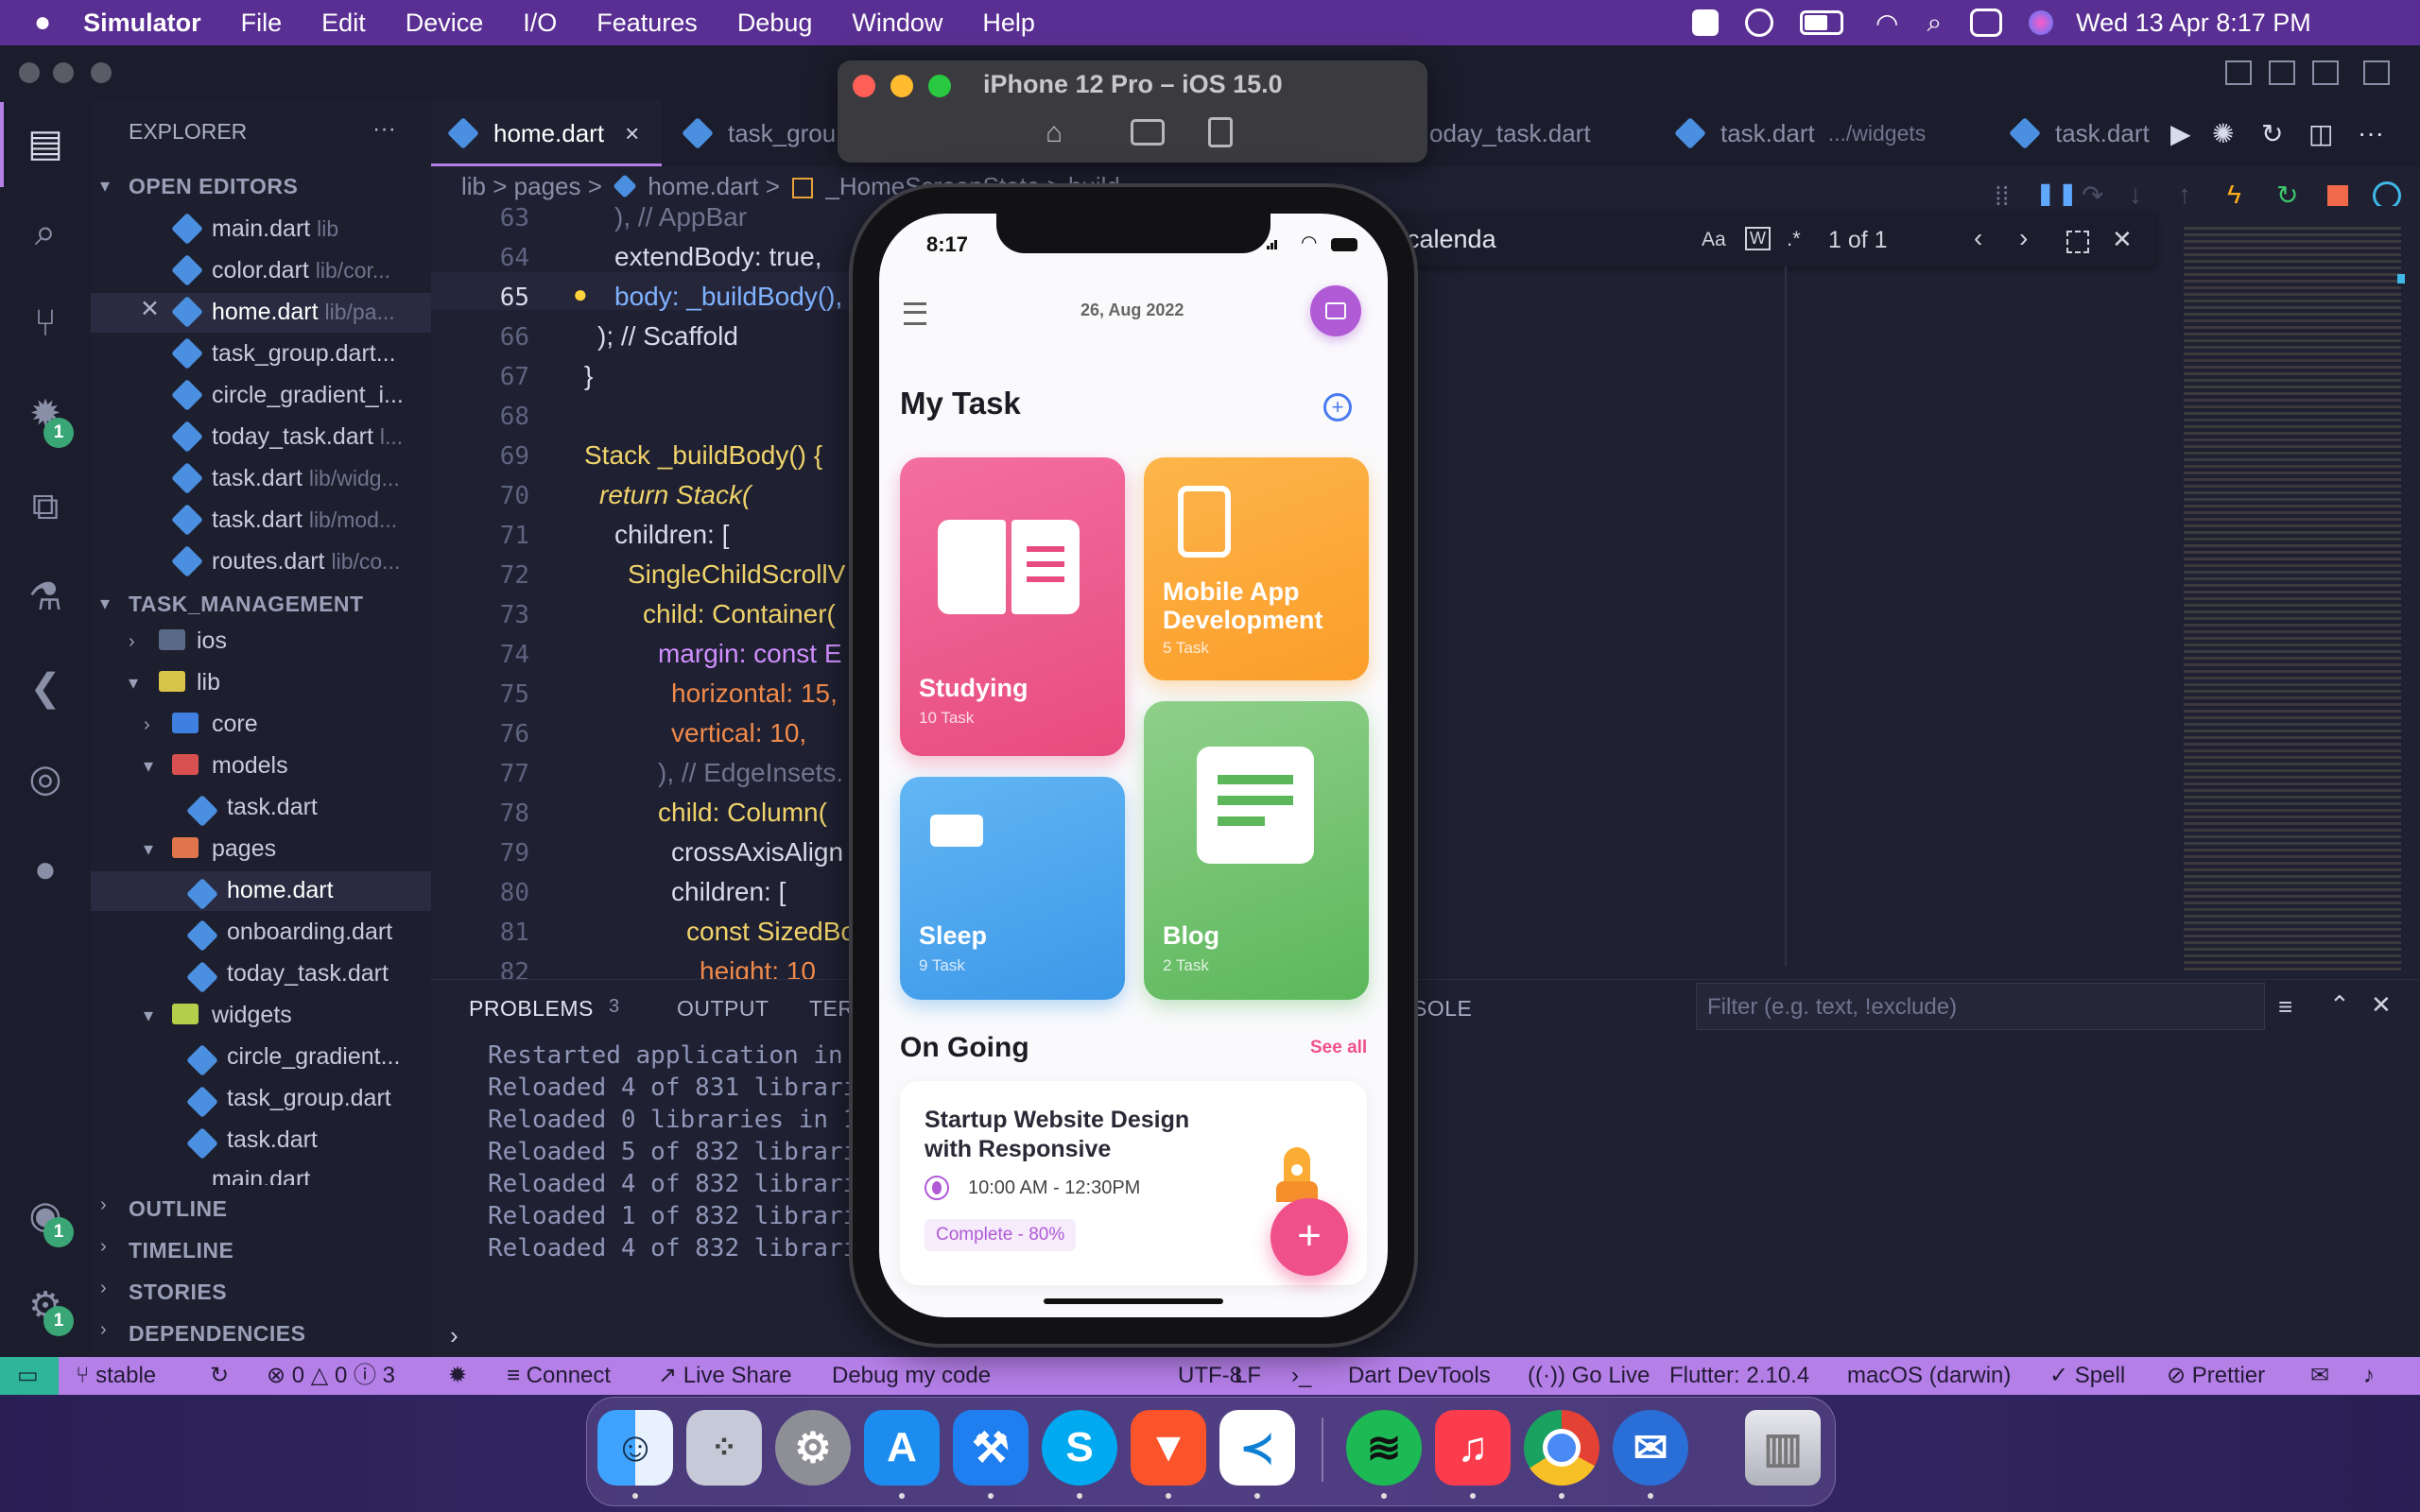  I want to click on task-card-sleep: Sleep 9 Task, so click(1012, 888).